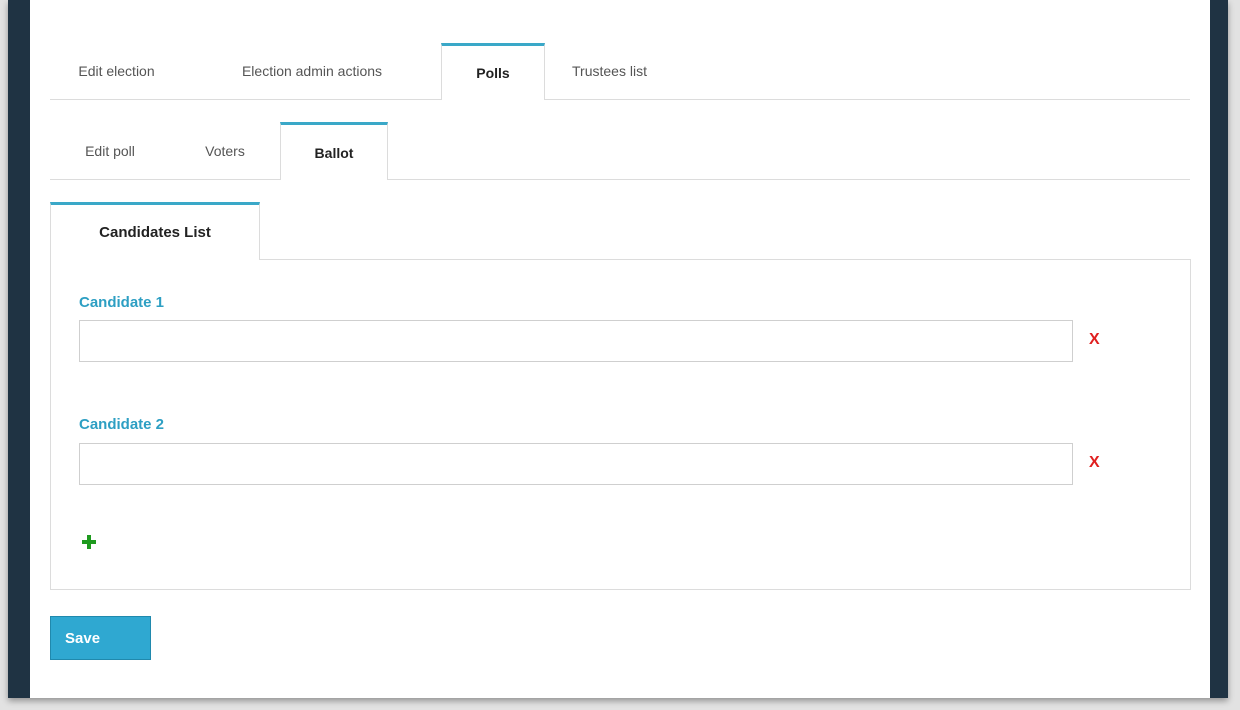  Describe the element at coordinates (1094, 463) in the screenshot. I see `remove-candidate-2-button: X` at that location.